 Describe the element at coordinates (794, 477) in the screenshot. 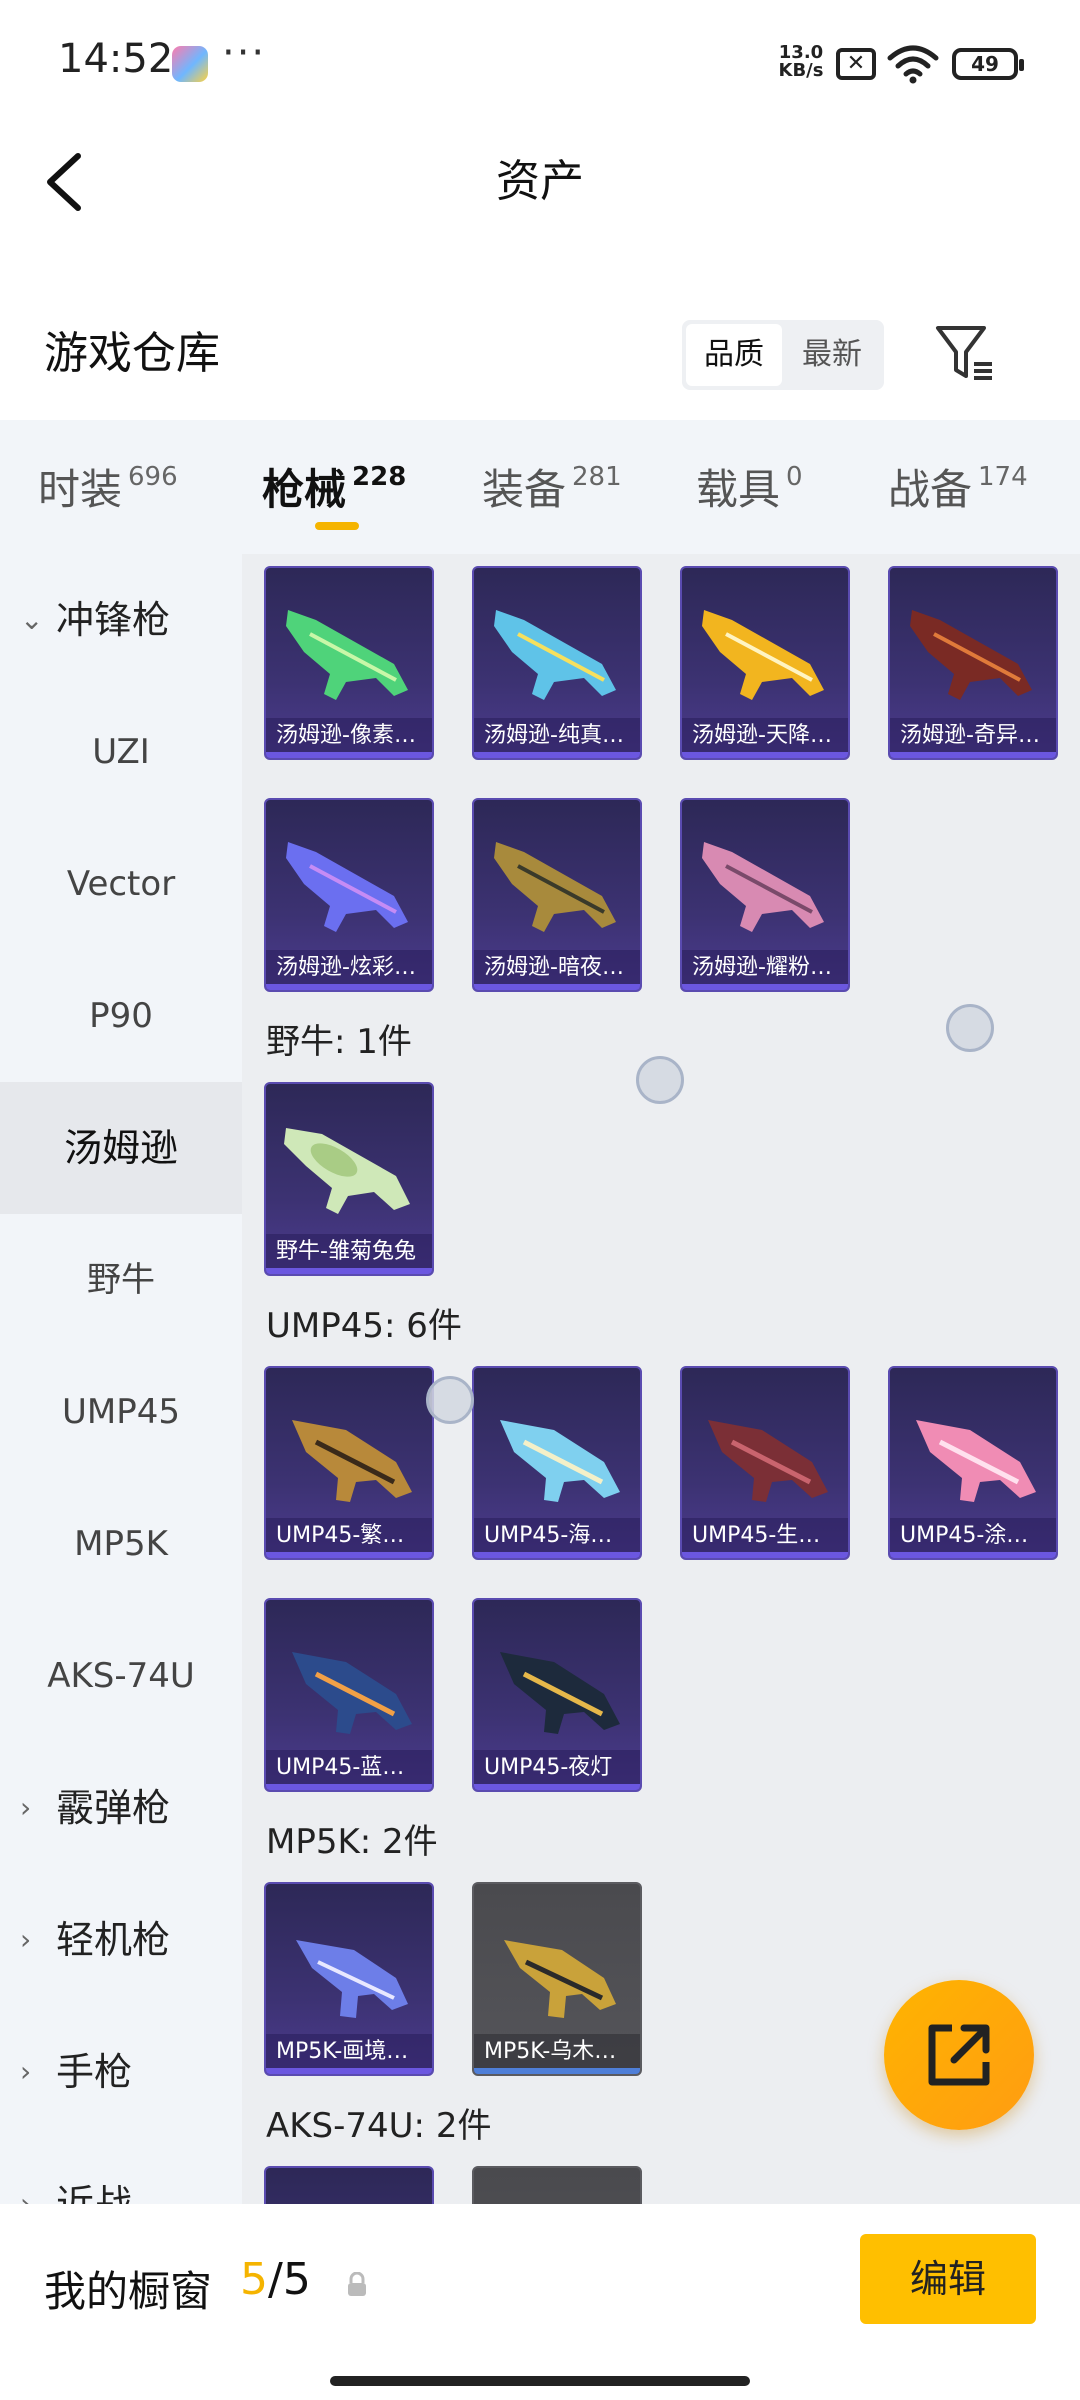

I see `tab-count: 0` at that location.